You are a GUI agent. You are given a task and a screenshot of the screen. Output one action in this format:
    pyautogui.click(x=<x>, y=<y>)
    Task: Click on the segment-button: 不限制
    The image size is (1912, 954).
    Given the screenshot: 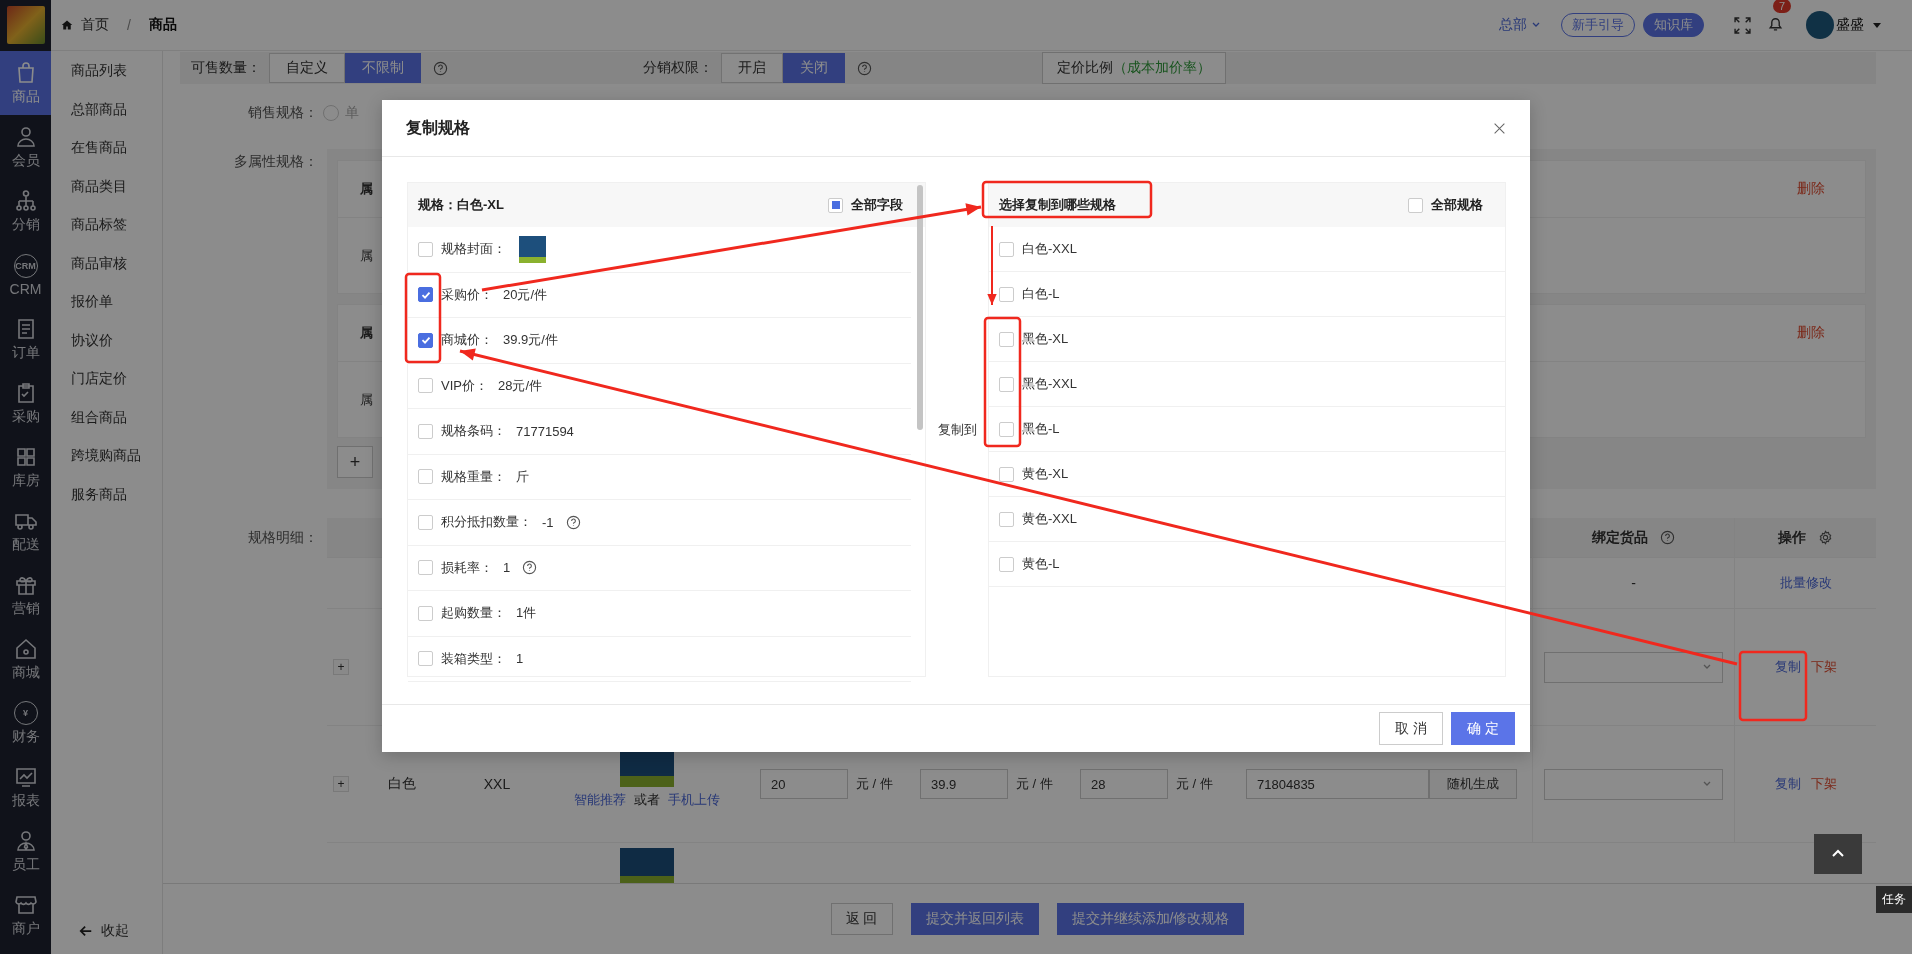 What is the action you would take?
    pyautogui.click(x=383, y=68)
    